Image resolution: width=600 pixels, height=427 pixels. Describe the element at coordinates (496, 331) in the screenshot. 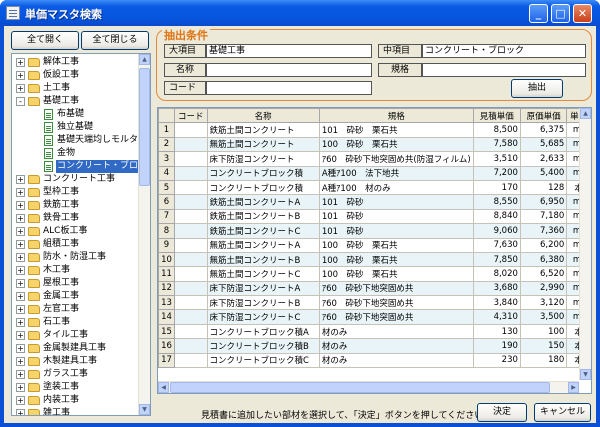

I see `table-cell: 130` at that location.